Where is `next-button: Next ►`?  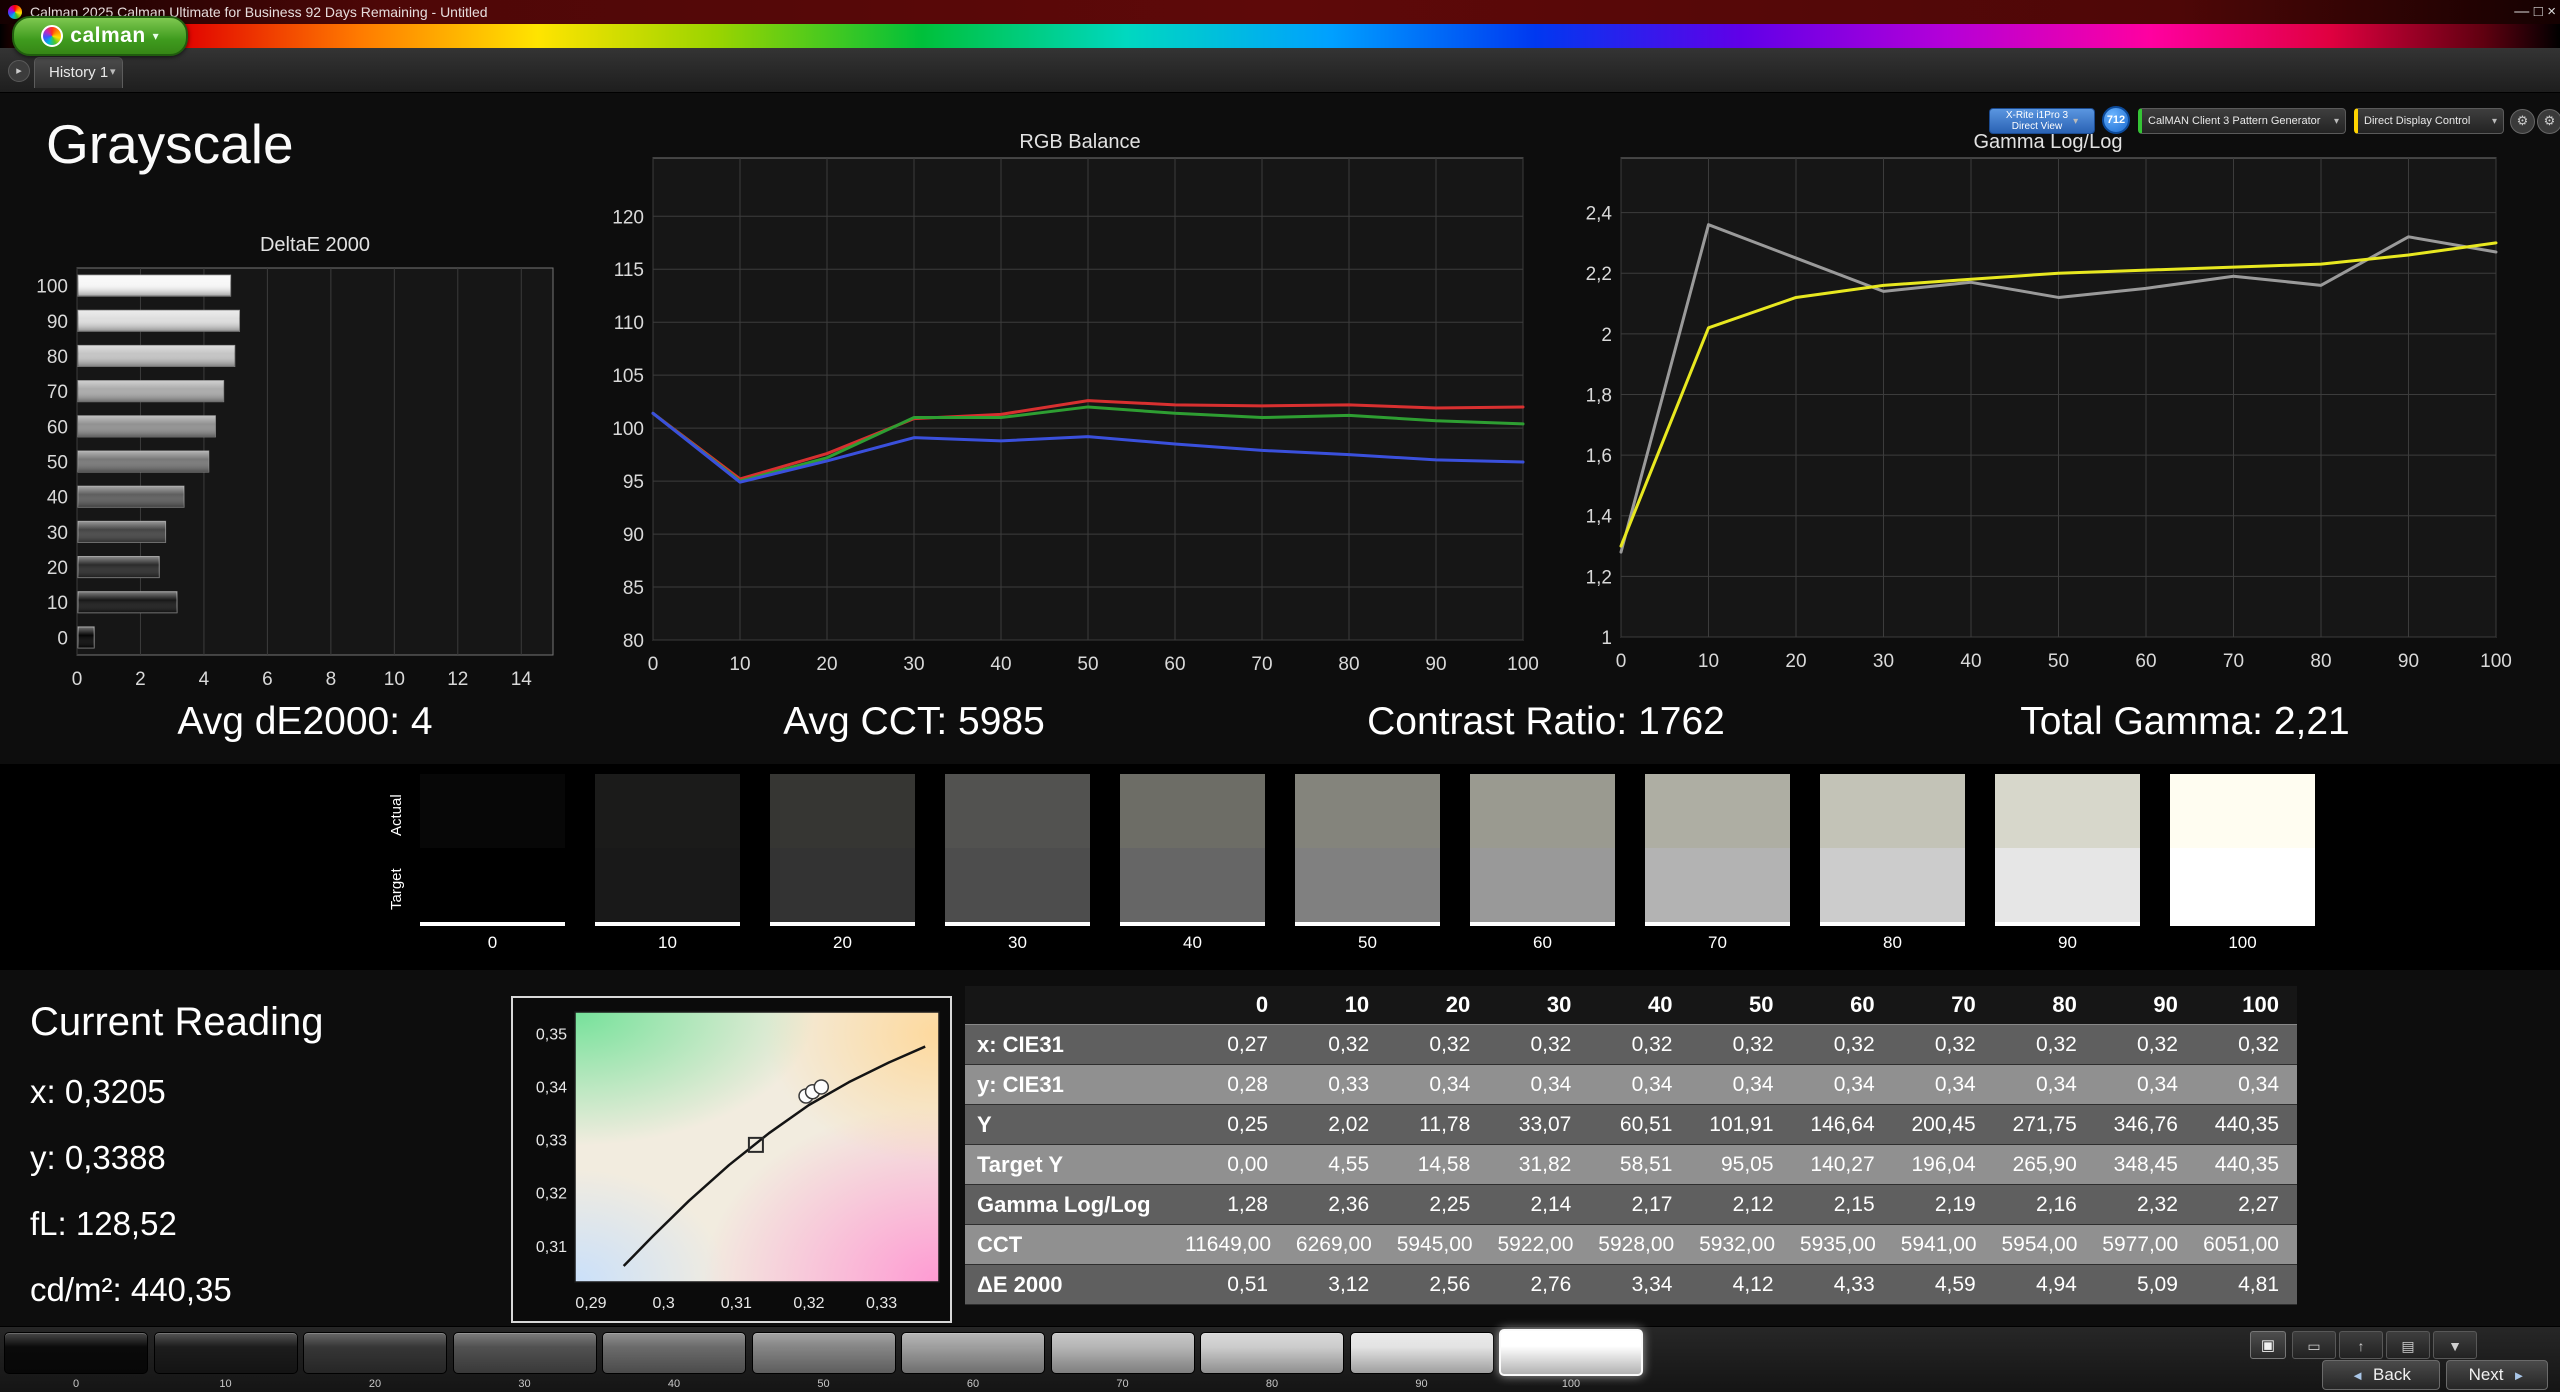 next-button: Next ► is located at coordinates (2497, 1375).